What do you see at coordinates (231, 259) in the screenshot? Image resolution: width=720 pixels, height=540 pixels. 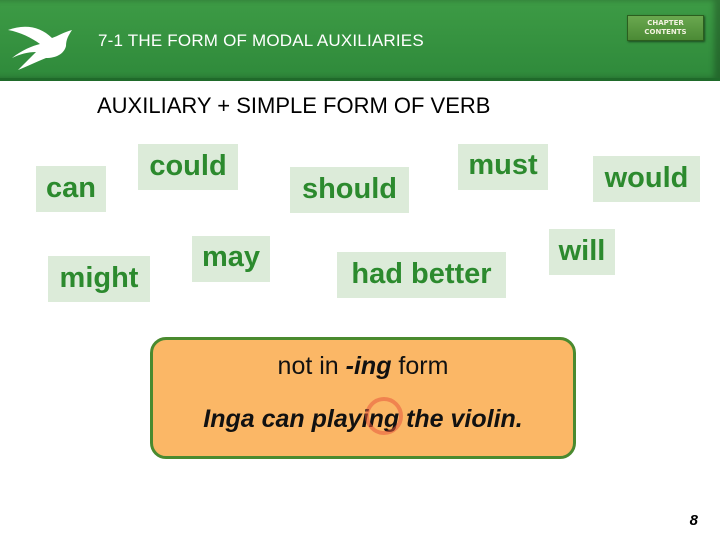 I see `modal-word-may: may` at bounding box center [231, 259].